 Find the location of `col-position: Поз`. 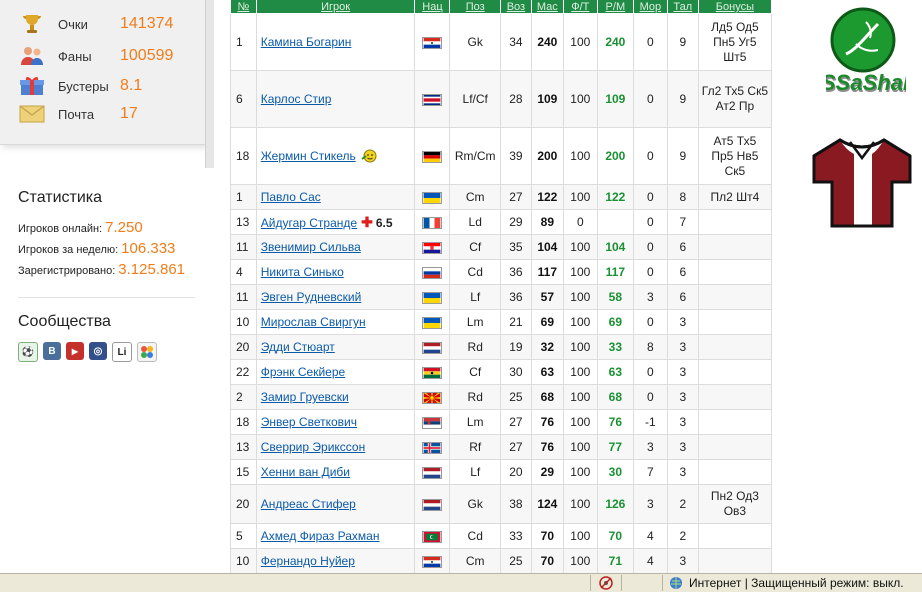

col-position: Поз is located at coordinates (475, 7).